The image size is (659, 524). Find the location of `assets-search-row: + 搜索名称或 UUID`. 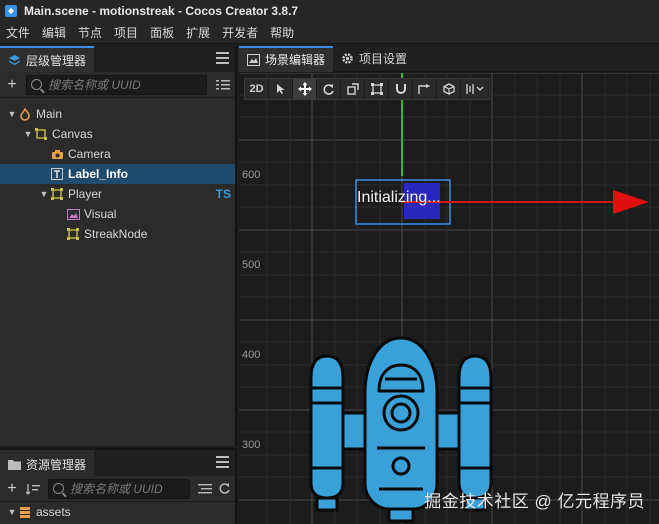

assets-search-row: + 搜索名称或 UUID is located at coordinates (117, 489).